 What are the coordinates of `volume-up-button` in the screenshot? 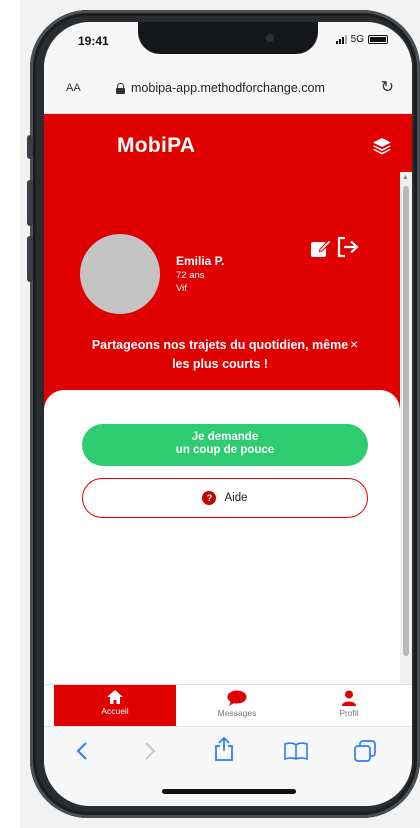 It's located at (30, 203).